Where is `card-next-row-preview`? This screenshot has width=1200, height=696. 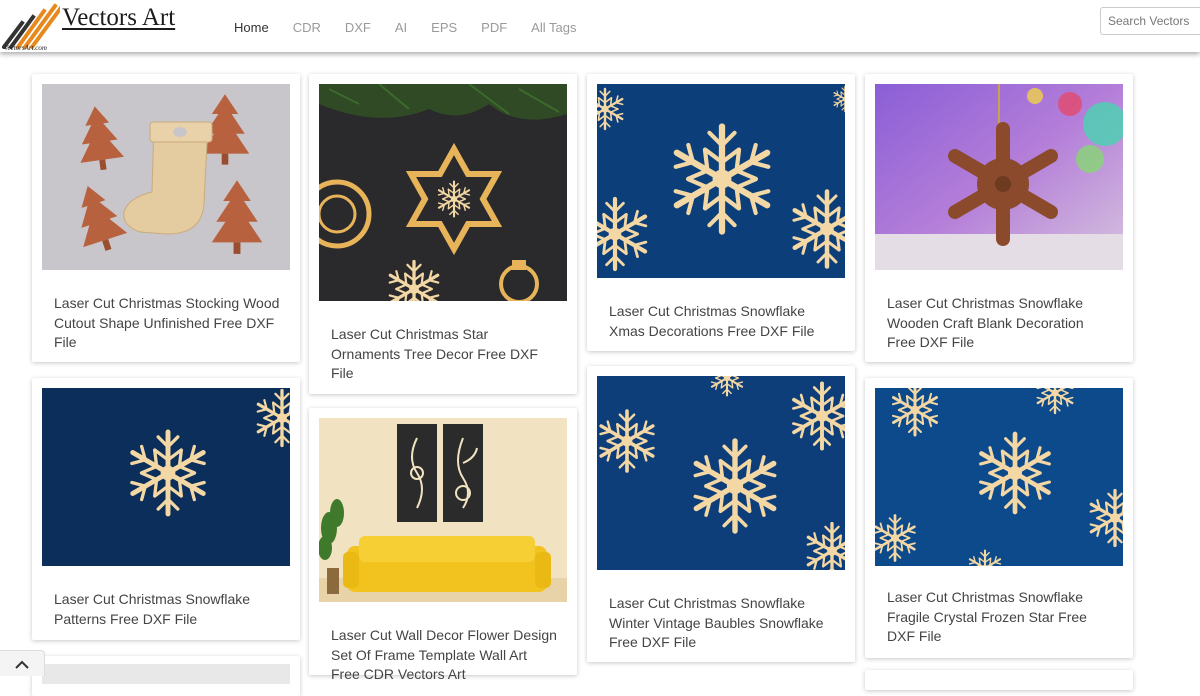
card-next-row-preview is located at coordinates (166, 676).